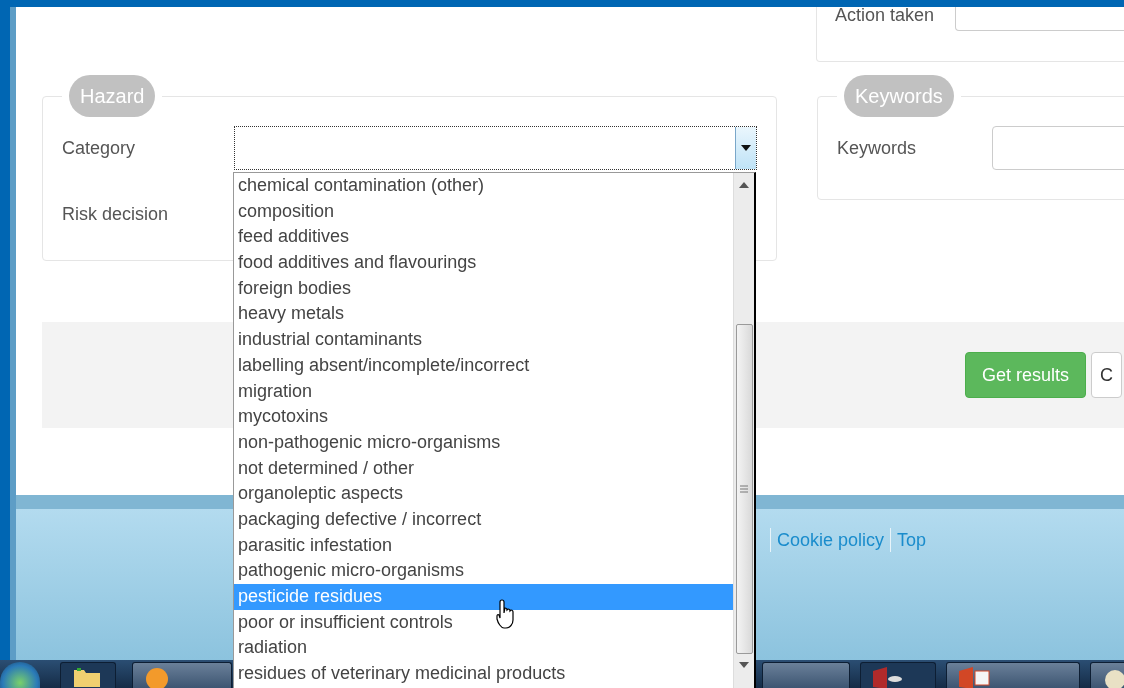 Image resolution: width=1124 pixels, height=688 pixels. What do you see at coordinates (877, 148) in the screenshot?
I see `field-label: Keywords` at bounding box center [877, 148].